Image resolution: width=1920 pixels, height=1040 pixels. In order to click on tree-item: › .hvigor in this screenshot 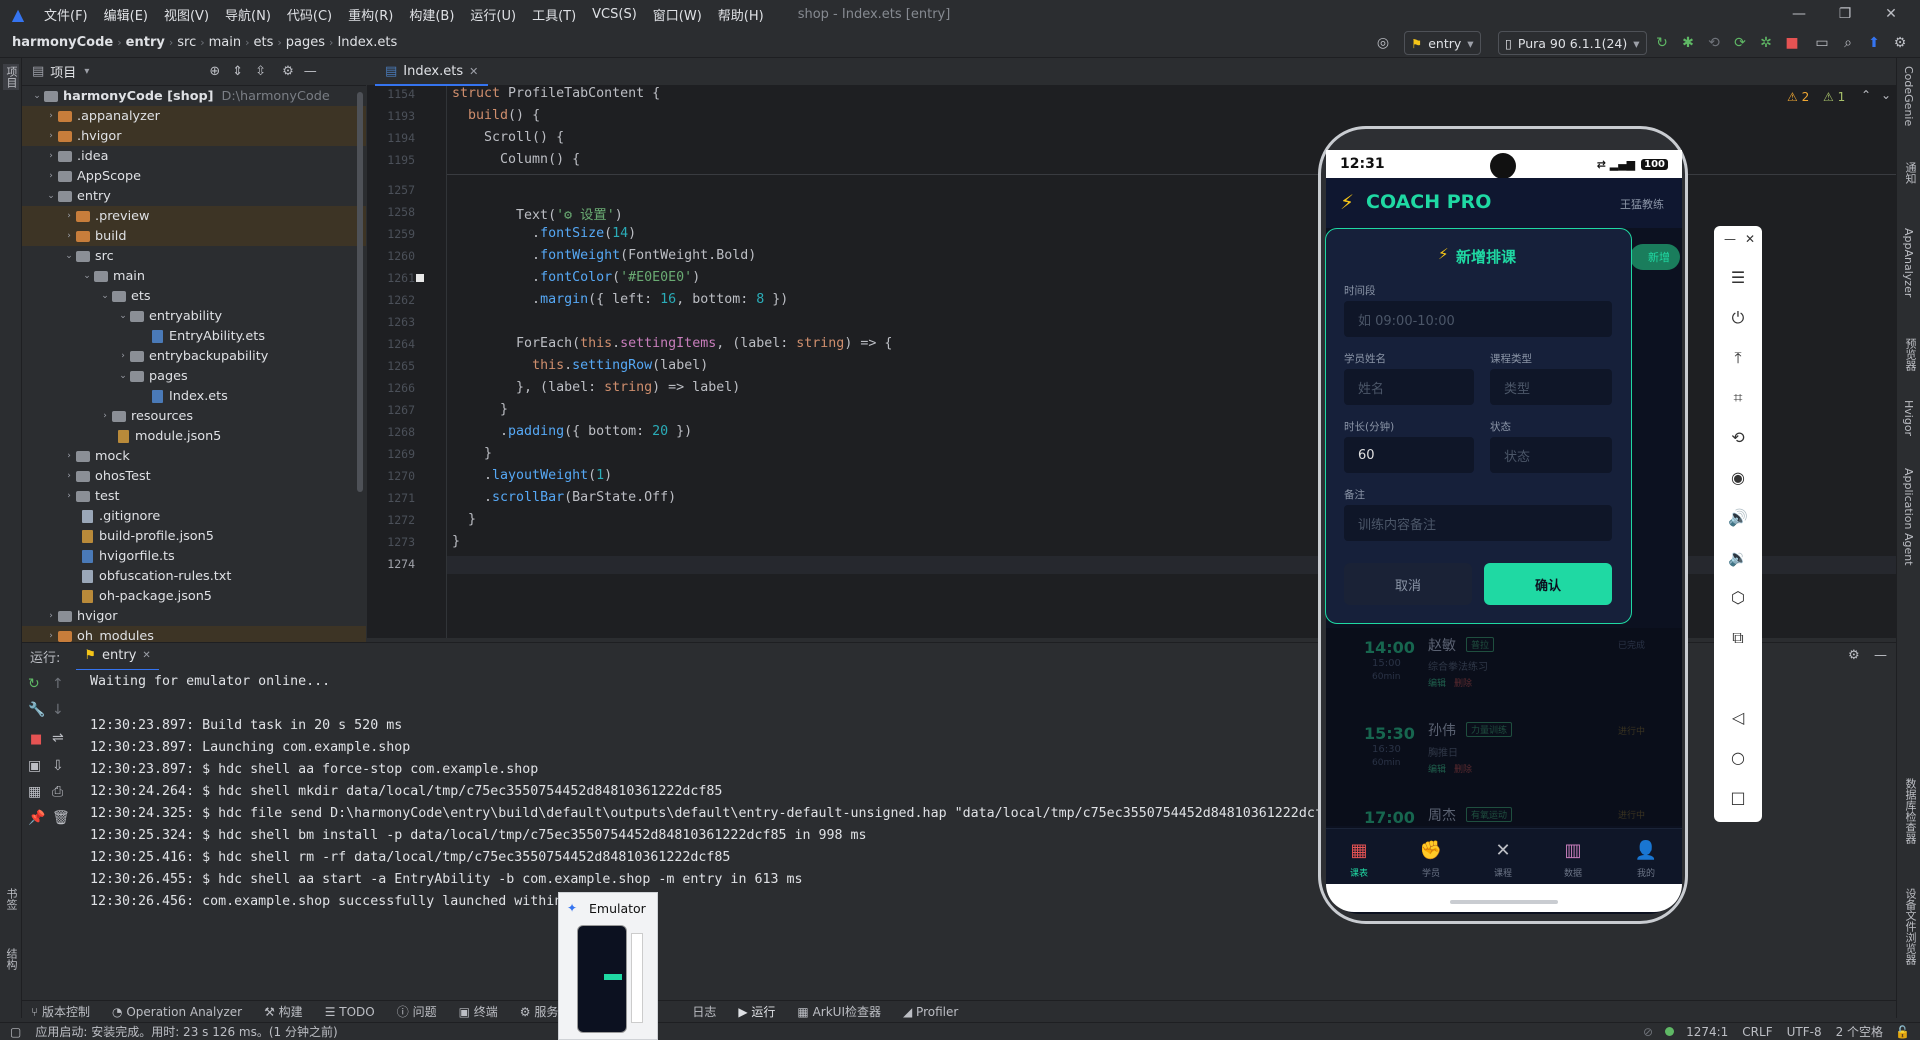, I will do `click(194, 136)`.